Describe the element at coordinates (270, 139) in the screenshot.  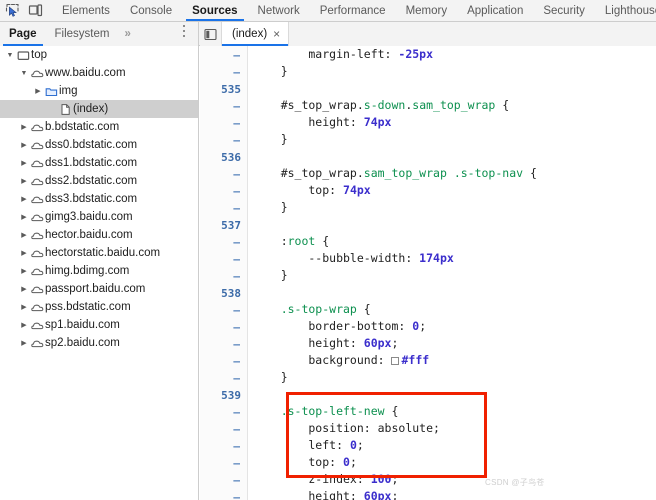
I see `code-token: }` at that location.